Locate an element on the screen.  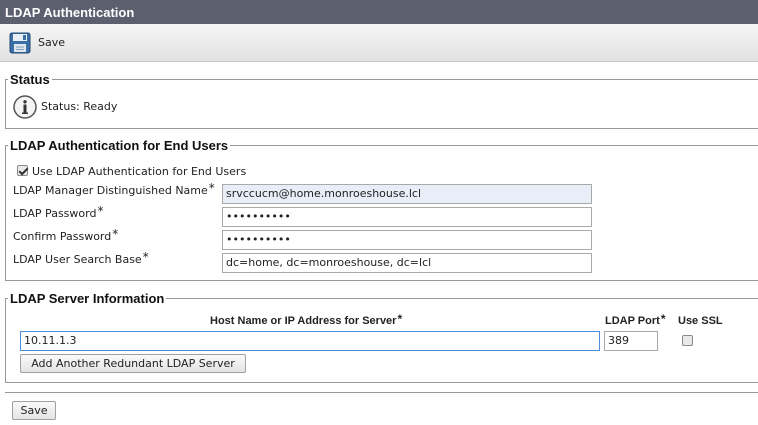
confirm-password-input: •••••••••• is located at coordinates (407, 240).